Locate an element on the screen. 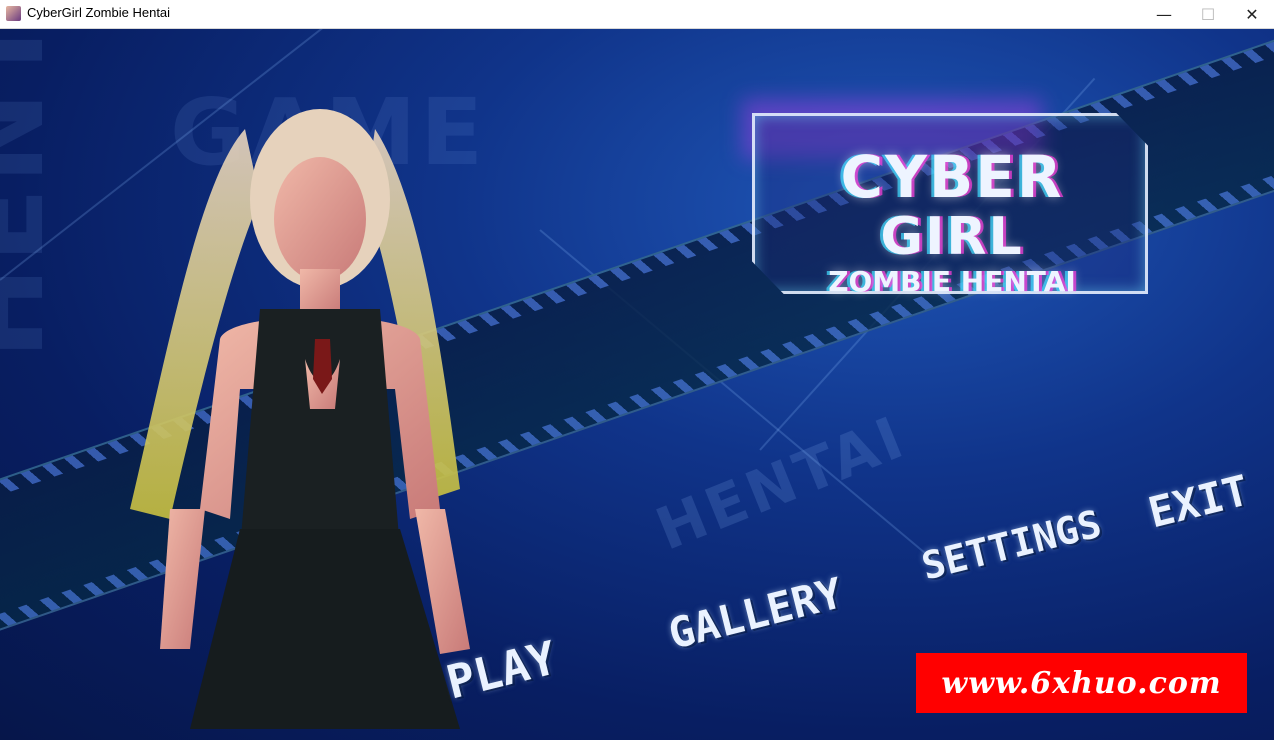  exit-button: EXIT is located at coordinates (1199, 501).